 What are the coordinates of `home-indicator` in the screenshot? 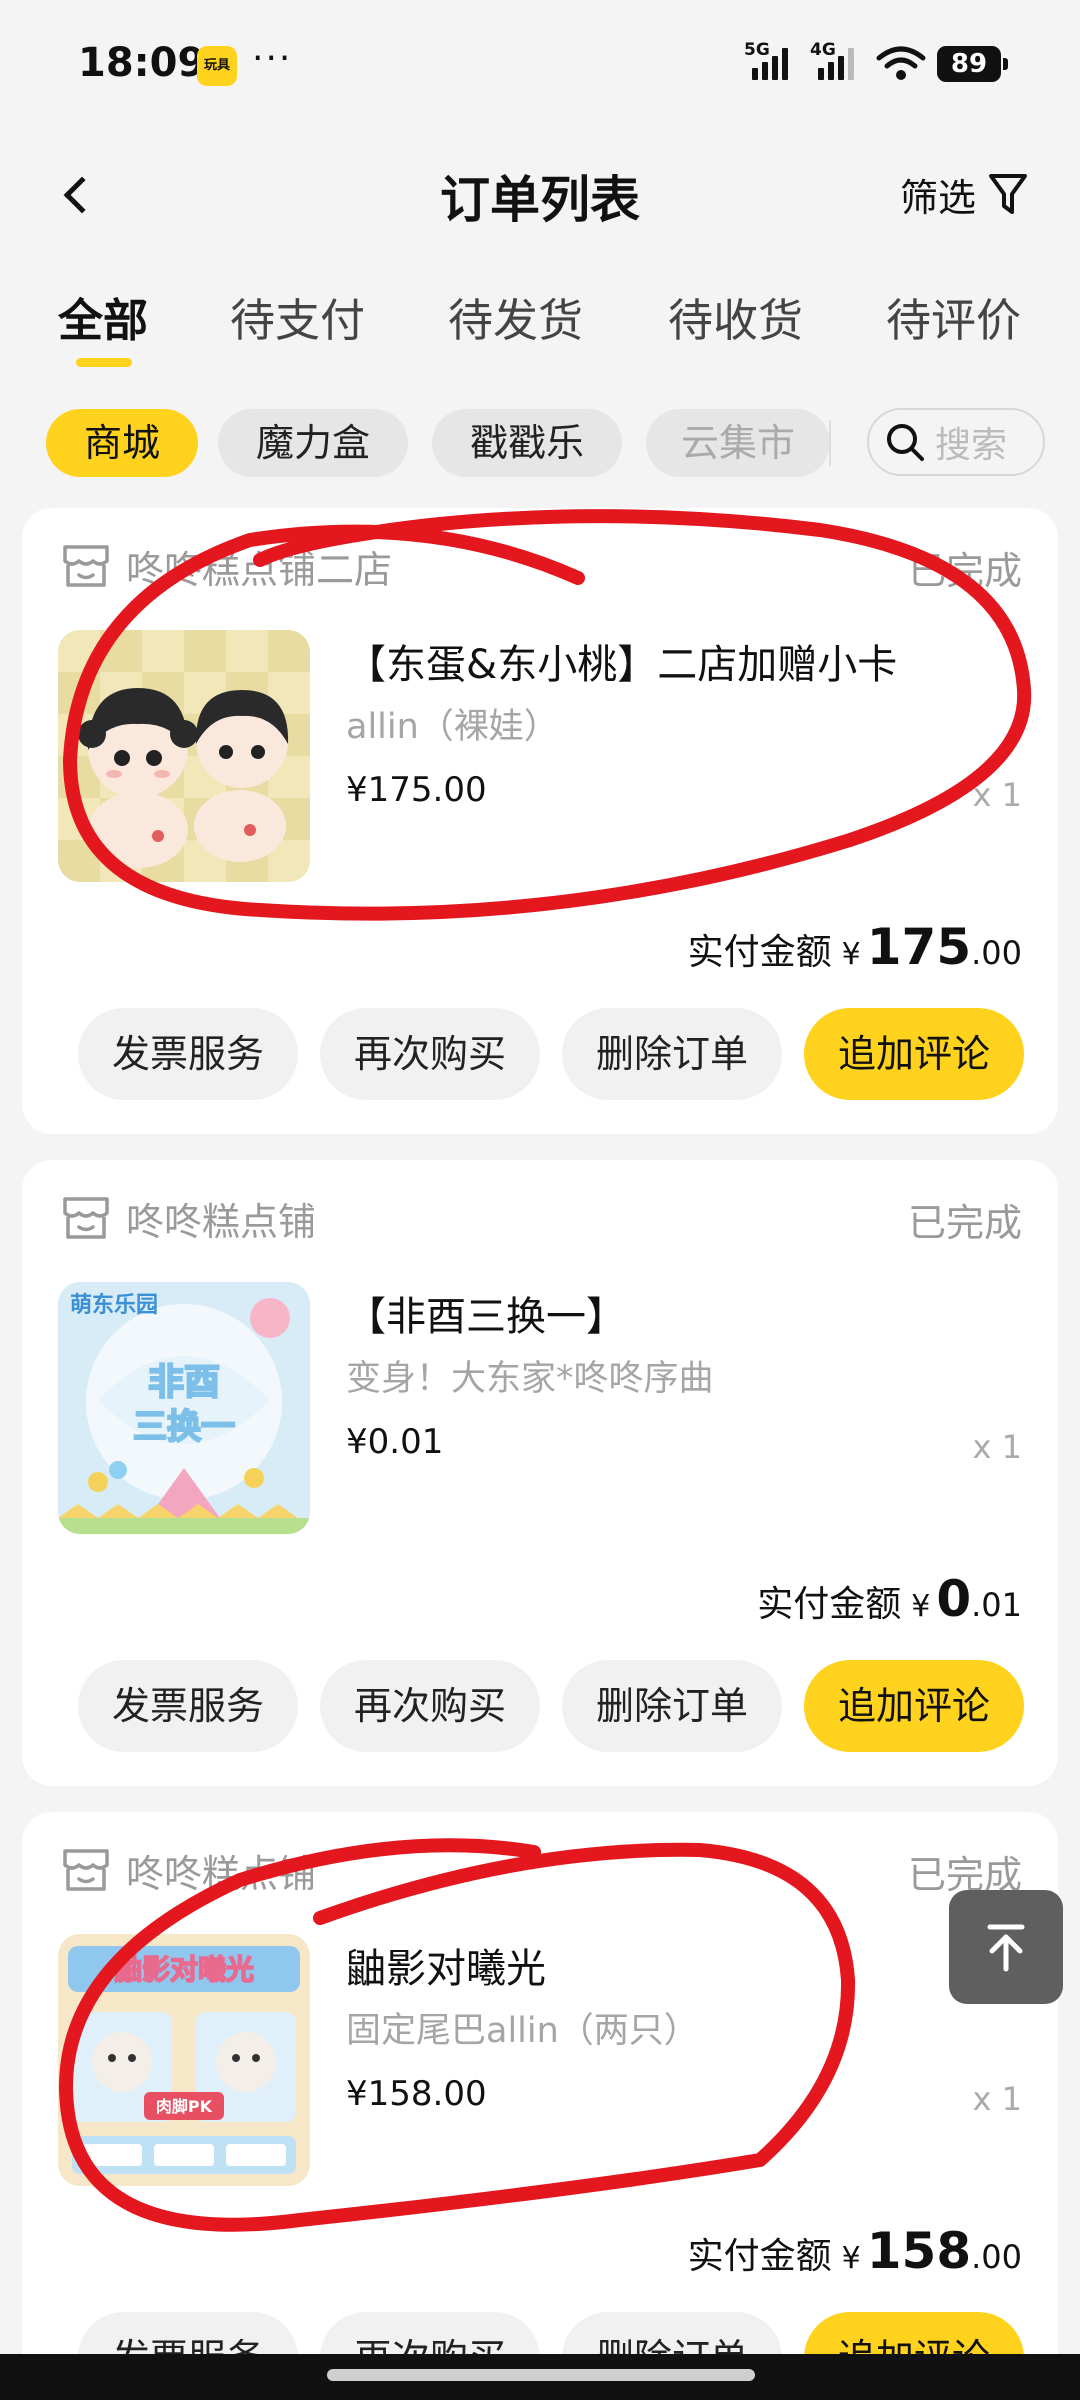 It's located at (541, 2375).